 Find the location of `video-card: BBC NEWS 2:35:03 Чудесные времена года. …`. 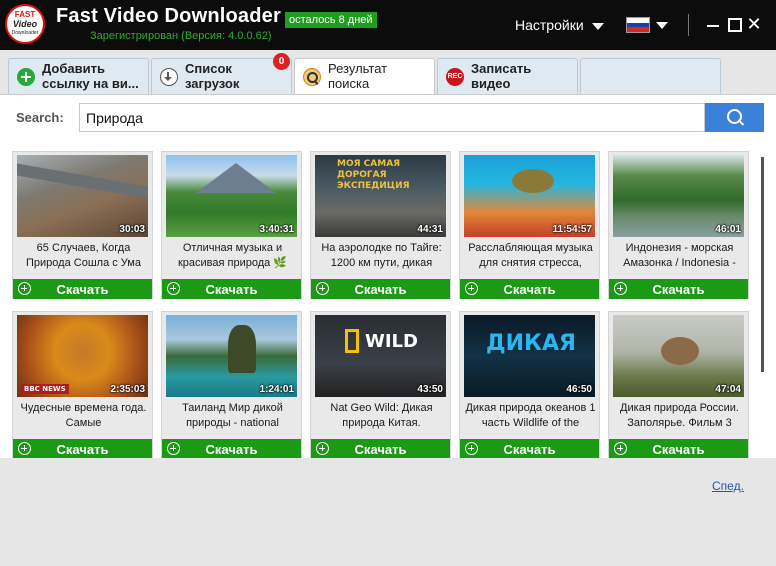

video-card: BBC NEWS 2:35:03 Чудесные времена года. … is located at coordinates (82, 385).